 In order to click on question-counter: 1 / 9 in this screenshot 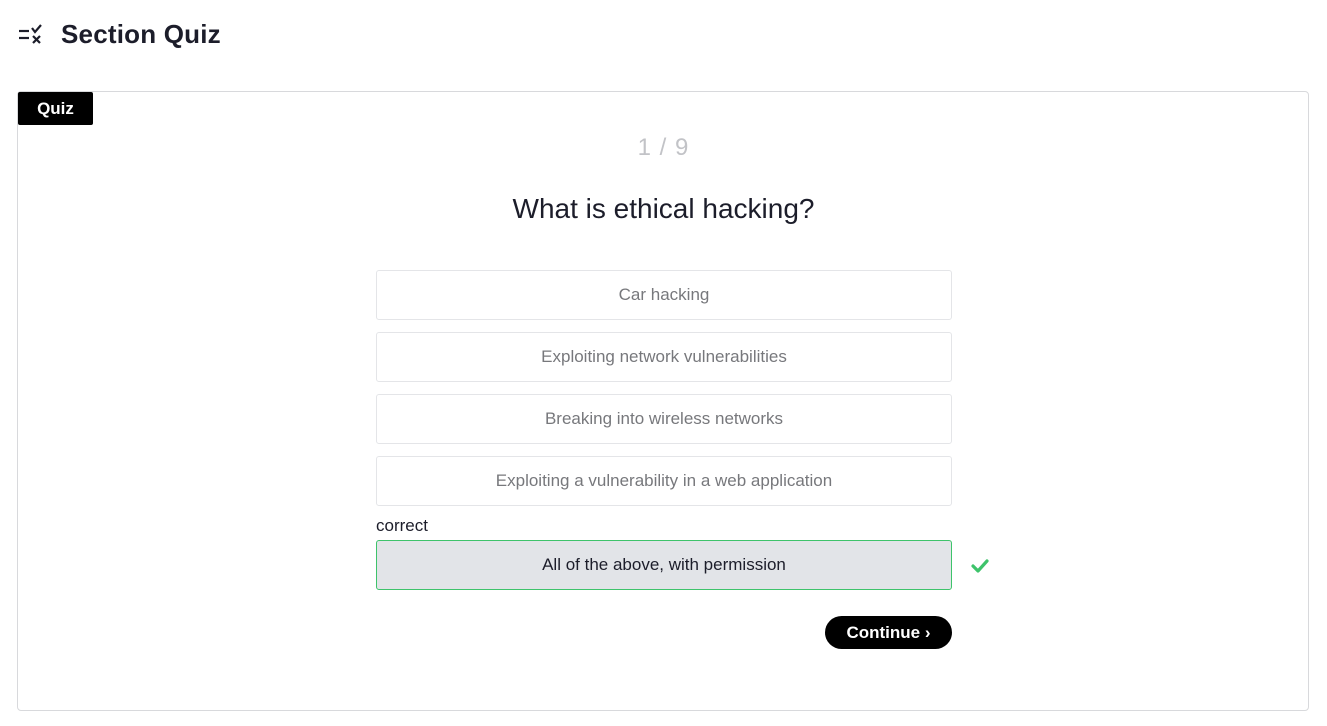, I will do `click(663, 147)`.